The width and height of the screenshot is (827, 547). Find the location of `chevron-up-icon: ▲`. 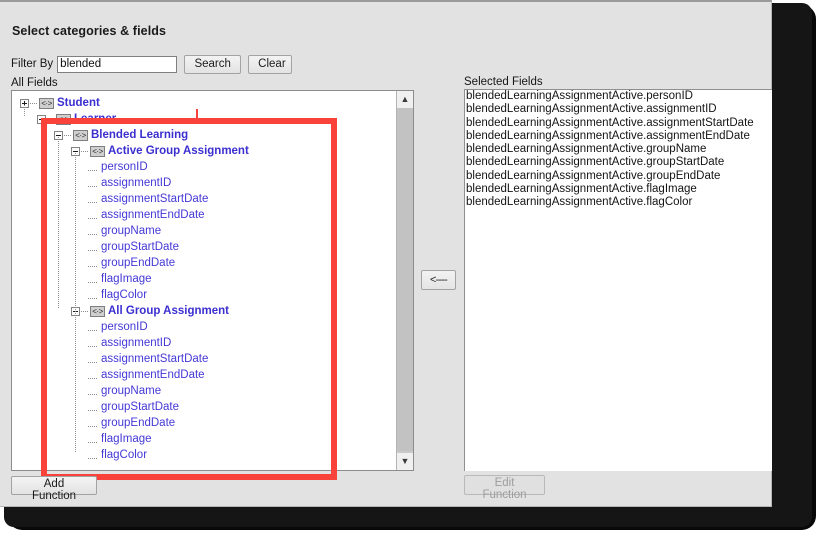

chevron-up-icon: ▲ is located at coordinates (405, 99).